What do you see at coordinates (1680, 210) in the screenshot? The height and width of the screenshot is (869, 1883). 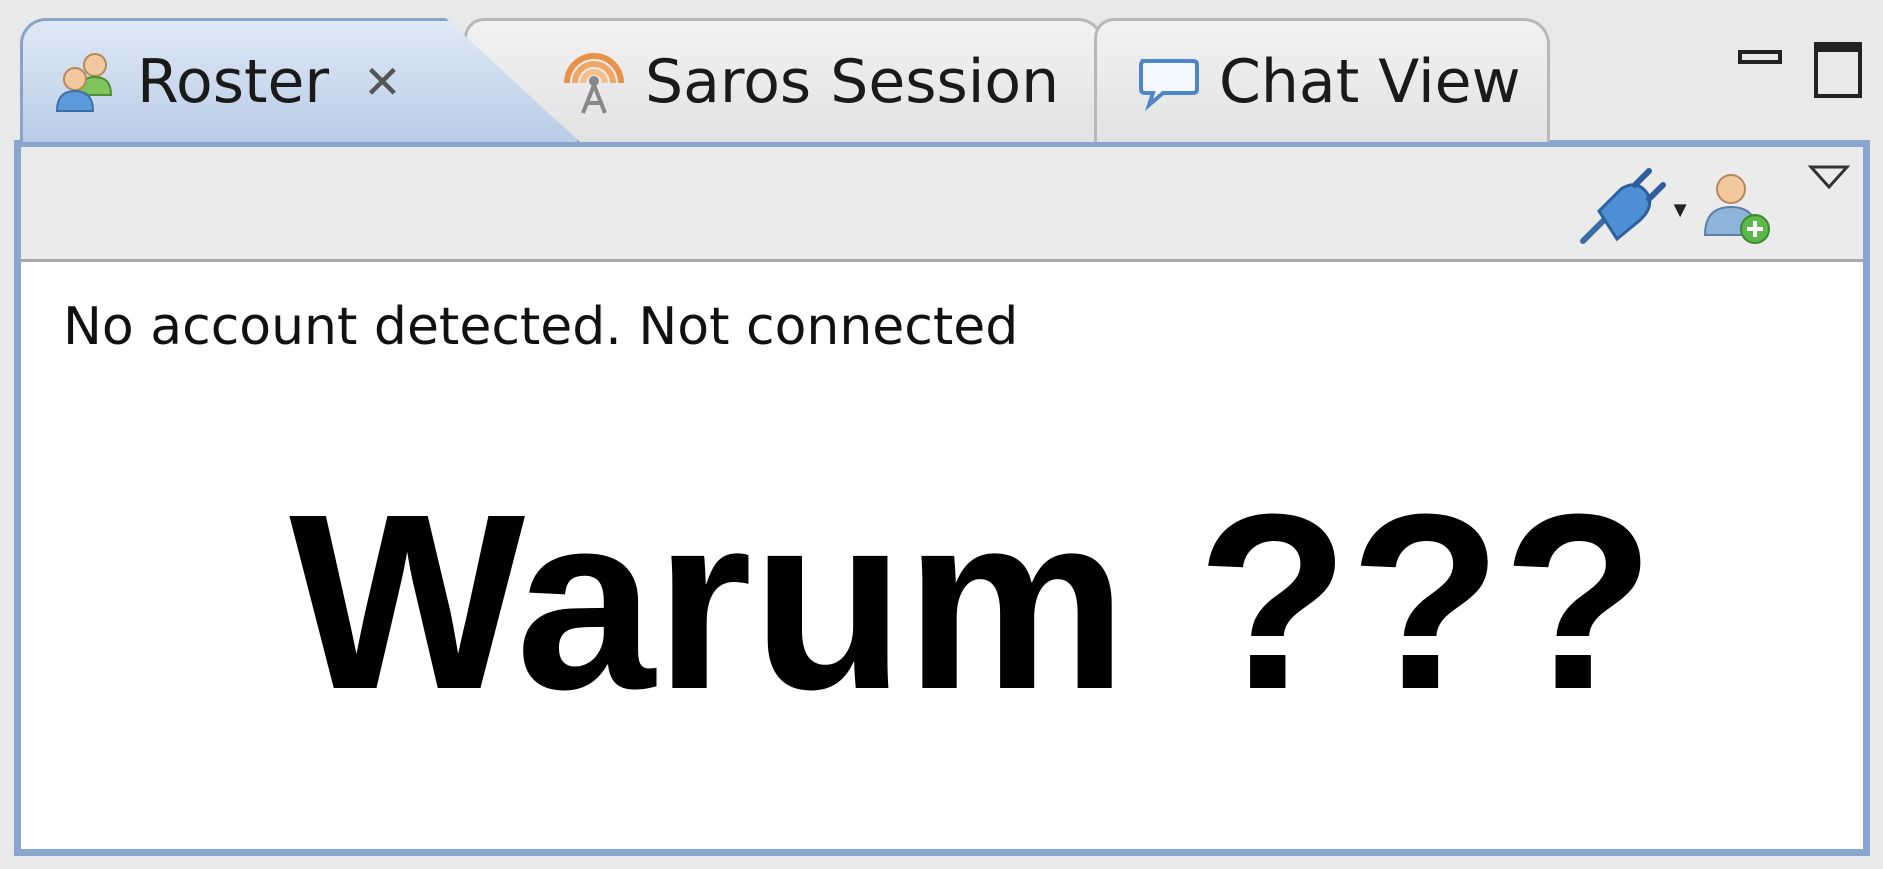 I see `connect-dropdown-arrow: ▼` at bounding box center [1680, 210].